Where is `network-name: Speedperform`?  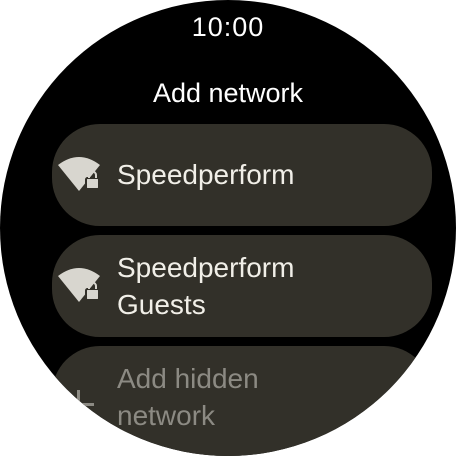
network-name: Speedperform is located at coordinates (206, 174).